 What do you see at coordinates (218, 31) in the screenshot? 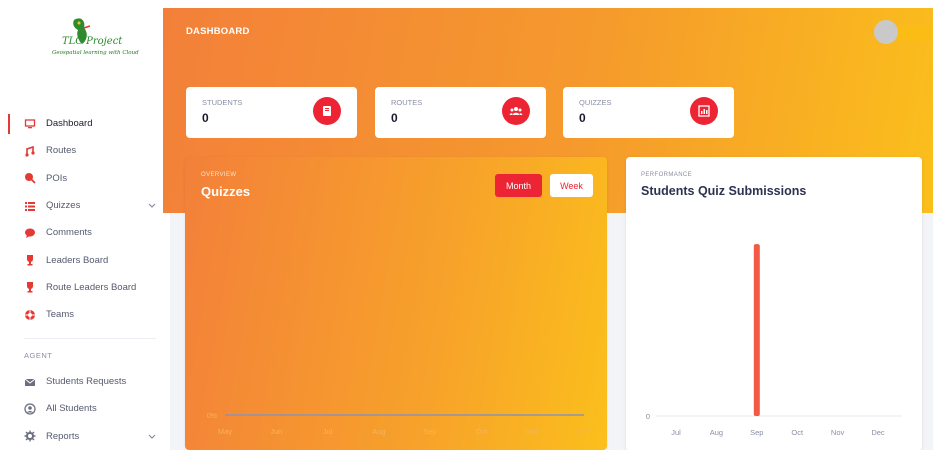
I see `page-title: DASHBOARD` at bounding box center [218, 31].